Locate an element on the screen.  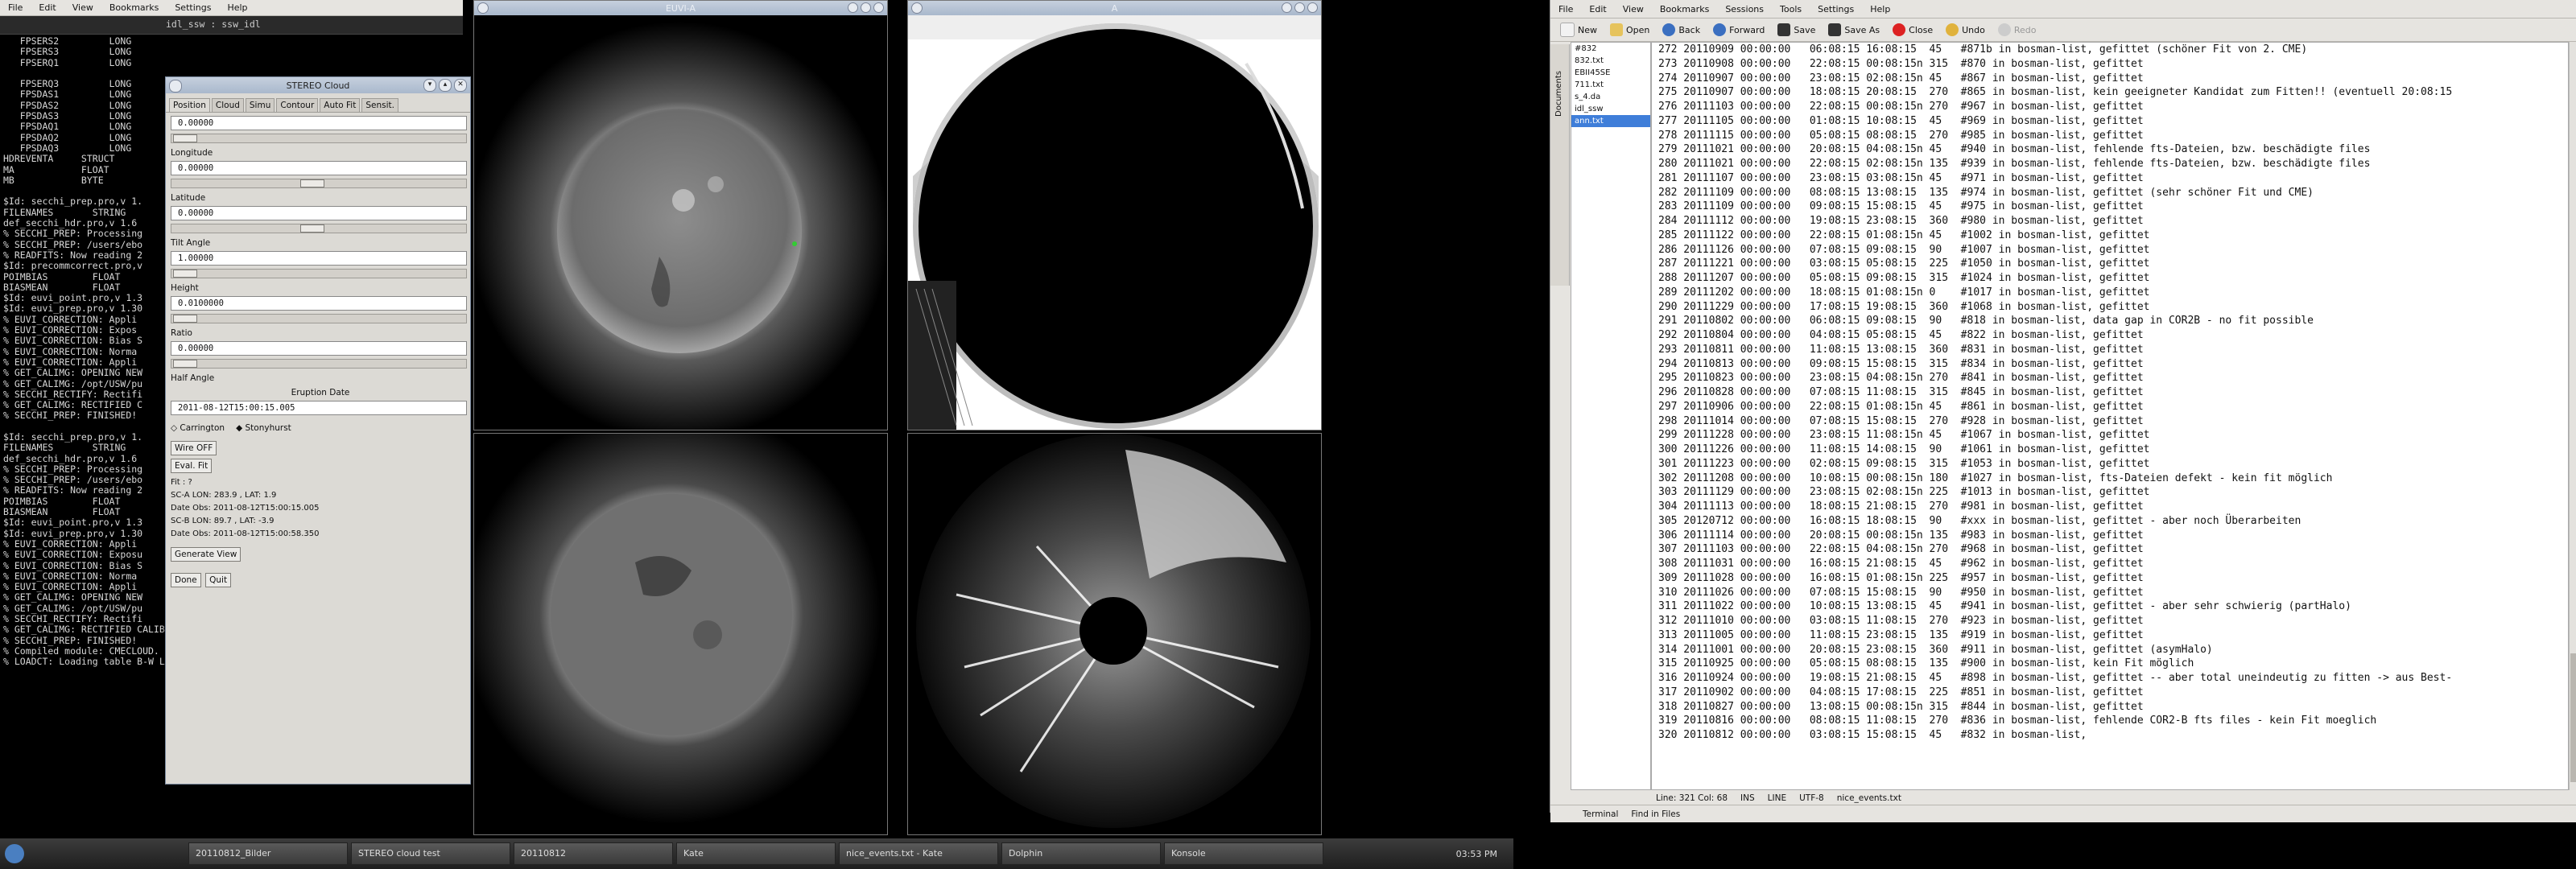
terminal-toolview-button: Terminal is located at coordinates (1600, 814).